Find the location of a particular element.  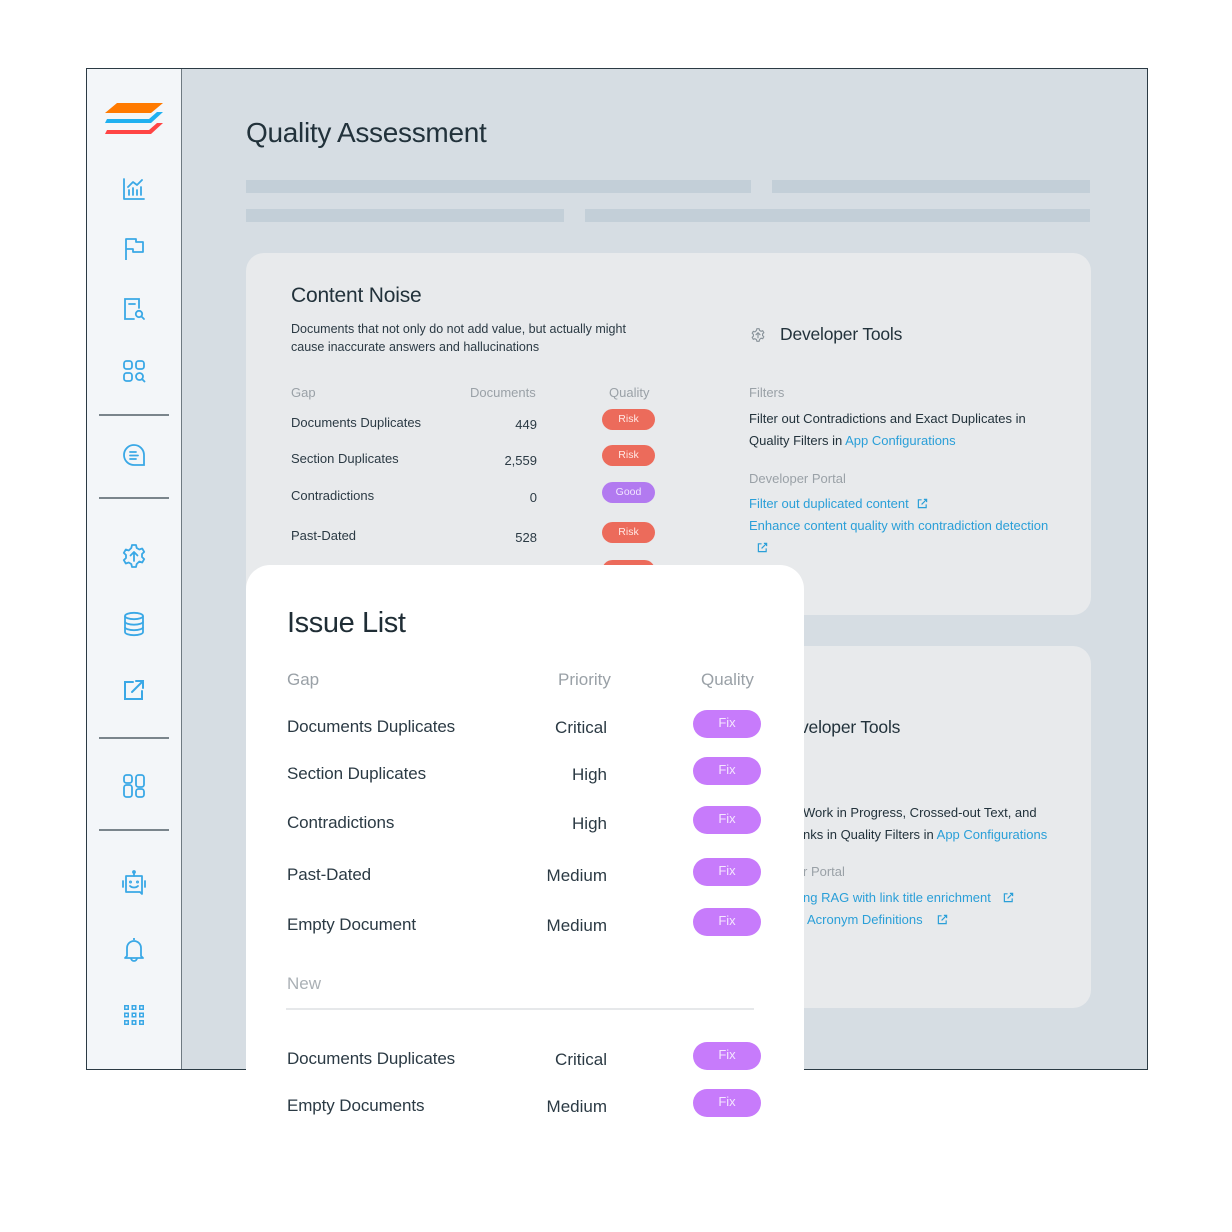

bot-icon is located at coordinates (134, 883).